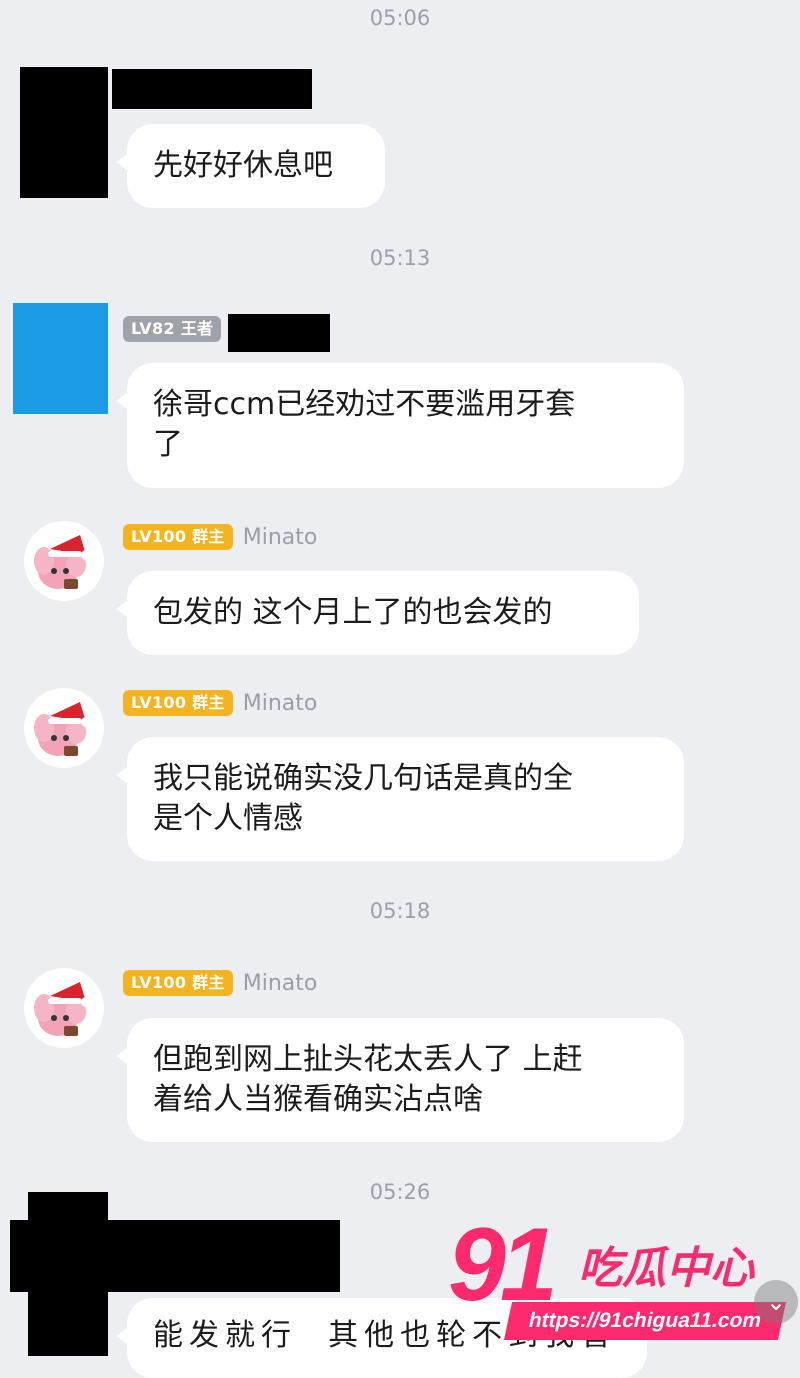 The image size is (800, 1378). I want to click on timestamp: 05:18, so click(400, 911).